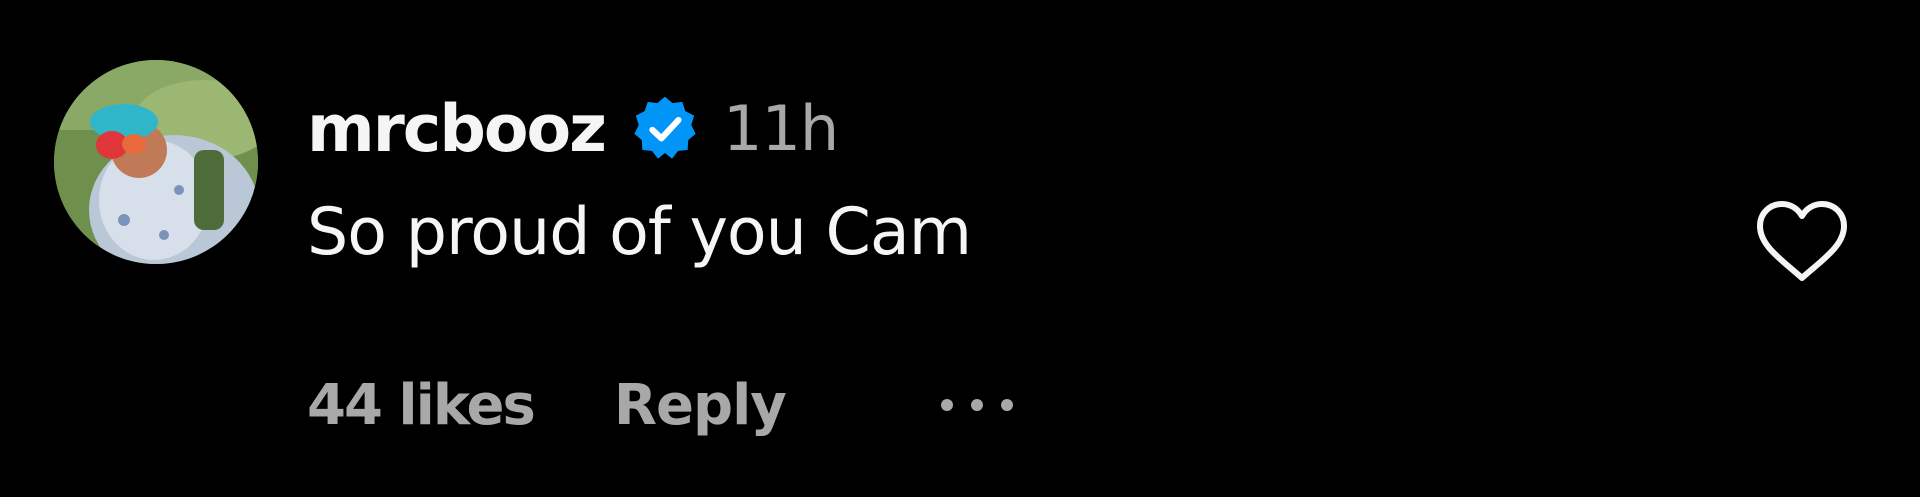  Describe the element at coordinates (665, 129) in the screenshot. I see `verified-badge-icon` at that location.